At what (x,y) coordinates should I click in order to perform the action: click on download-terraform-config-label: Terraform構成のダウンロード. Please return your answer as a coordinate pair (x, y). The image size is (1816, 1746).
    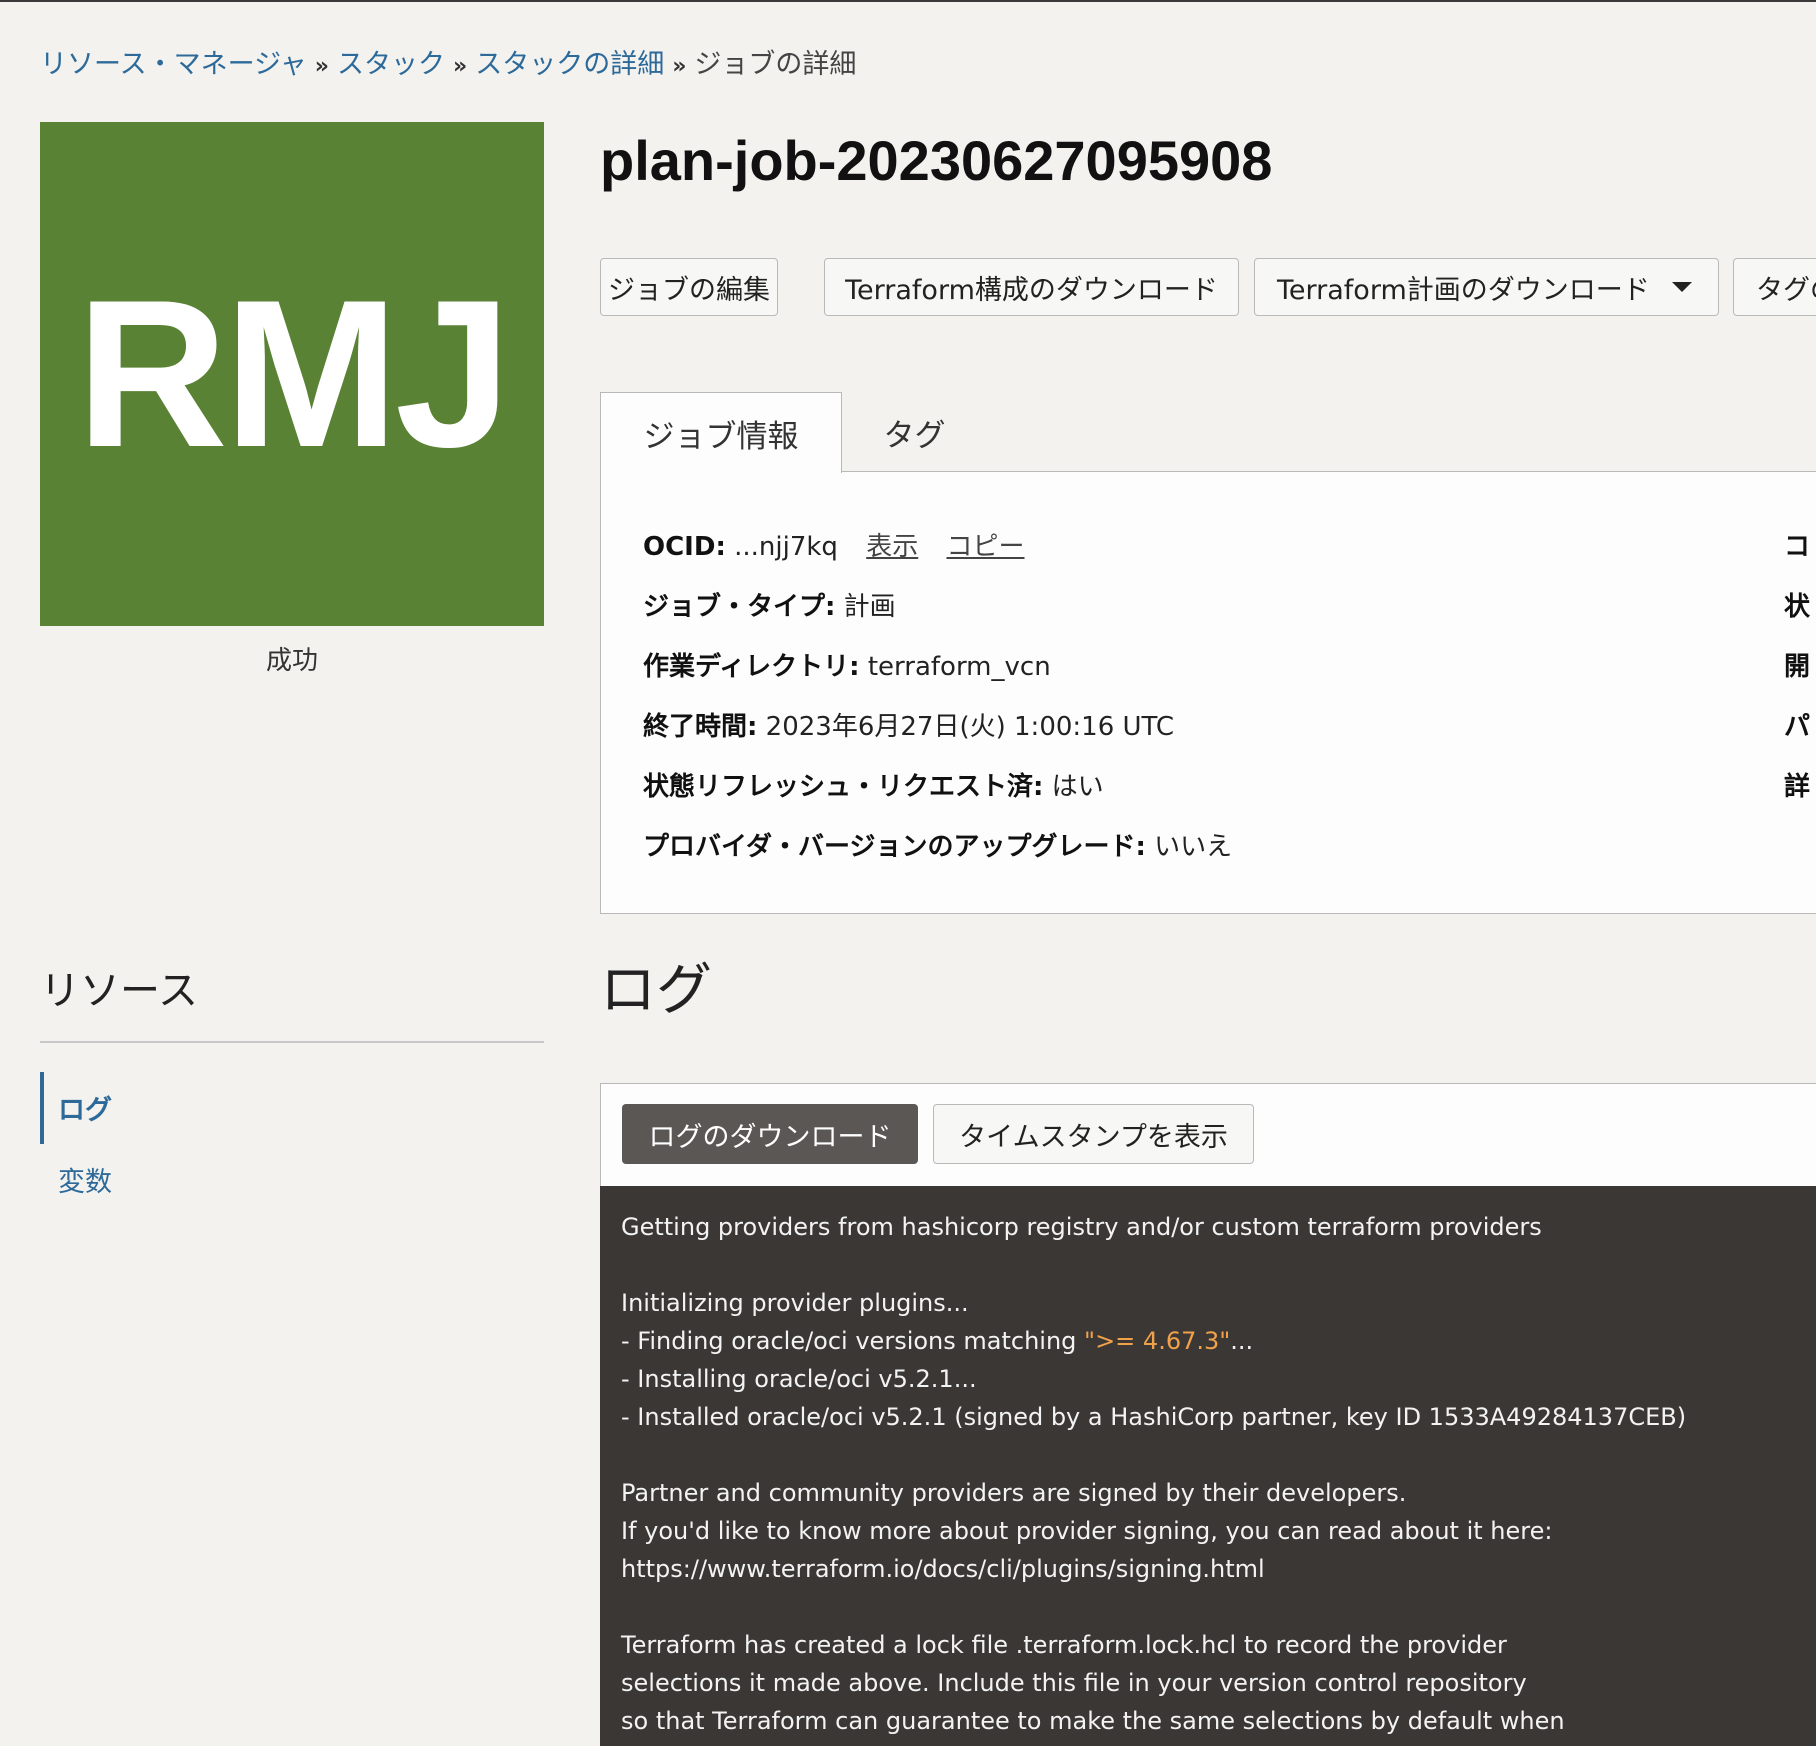
    Looking at the image, I should click on (1031, 290).